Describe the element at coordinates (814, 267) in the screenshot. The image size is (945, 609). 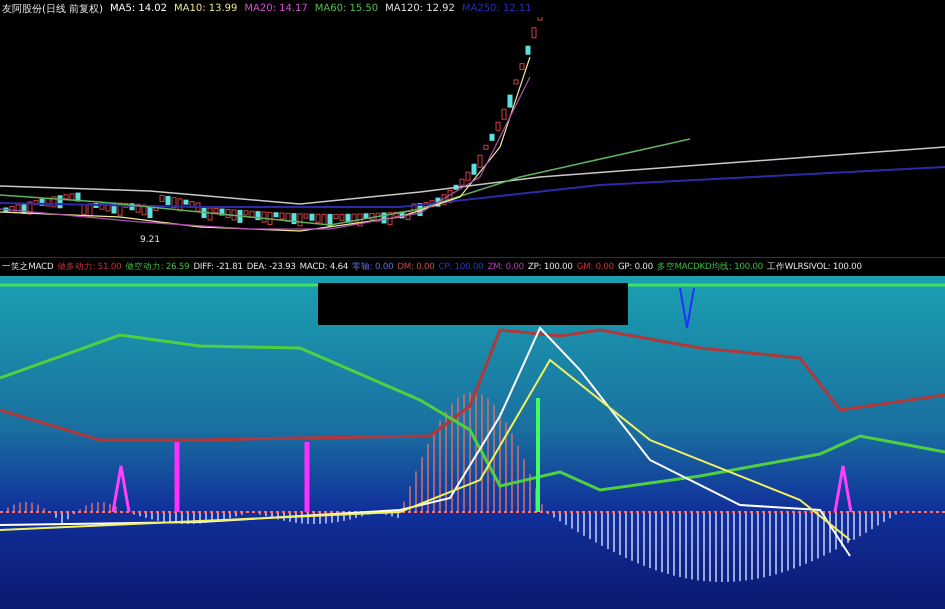
I see `indicator-value: 工作WLRSIVOL: 100.00` at that location.